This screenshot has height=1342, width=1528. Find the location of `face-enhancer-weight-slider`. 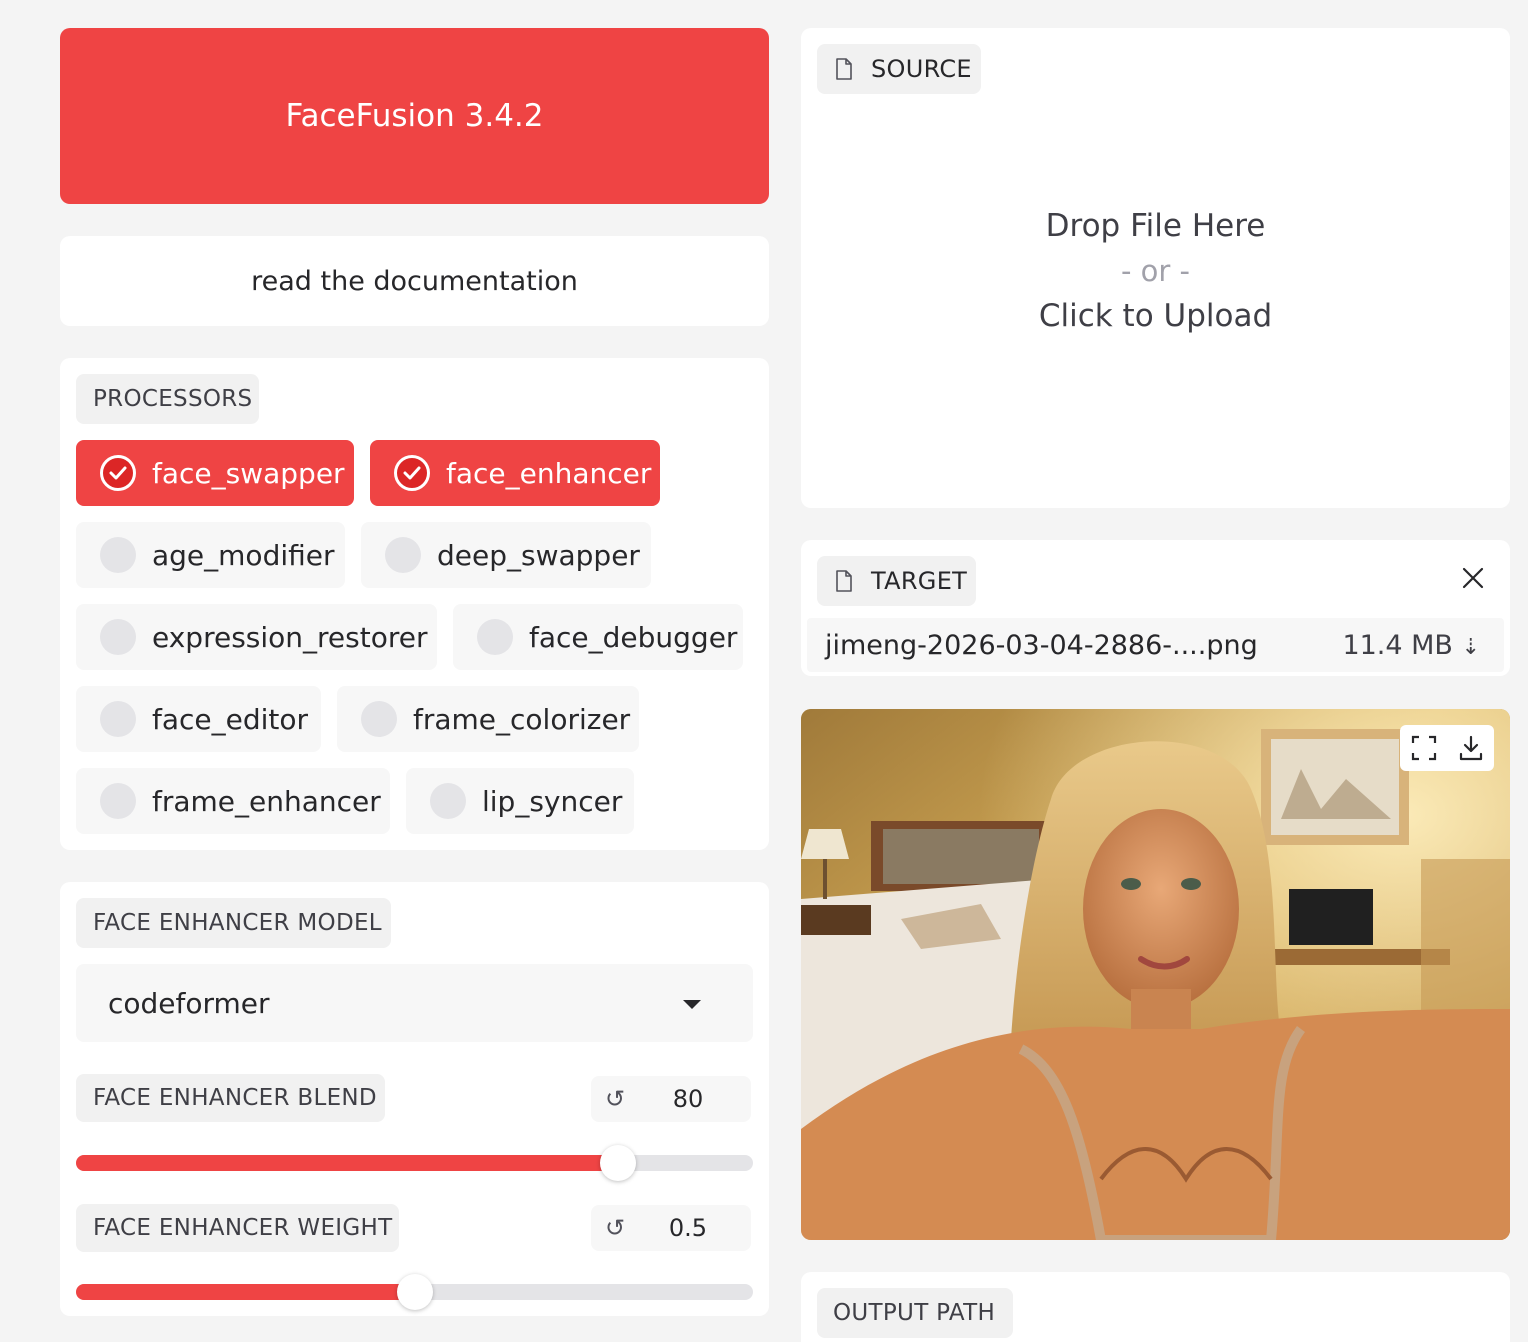

face-enhancer-weight-slider is located at coordinates (414, 1292).